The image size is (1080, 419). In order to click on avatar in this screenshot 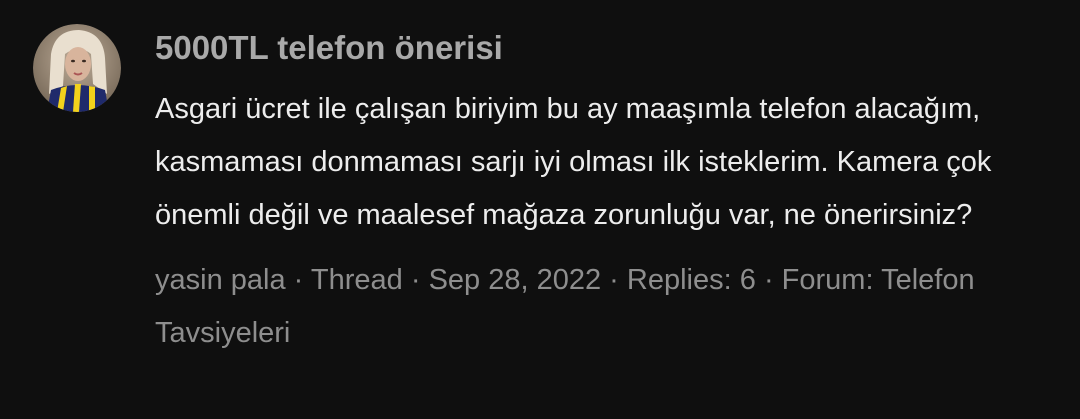, I will do `click(77, 68)`.